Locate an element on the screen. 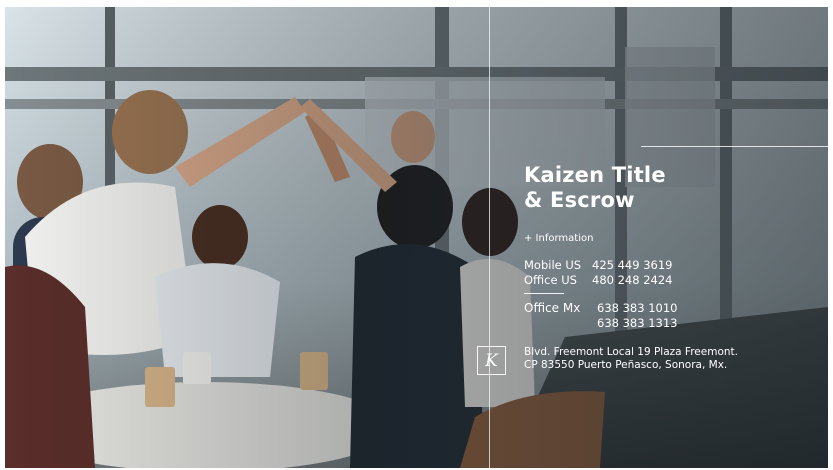 This screenshot has width=833, height=470. company-title: Kaizen Title & Escrow is located at coordinates (595, 188).